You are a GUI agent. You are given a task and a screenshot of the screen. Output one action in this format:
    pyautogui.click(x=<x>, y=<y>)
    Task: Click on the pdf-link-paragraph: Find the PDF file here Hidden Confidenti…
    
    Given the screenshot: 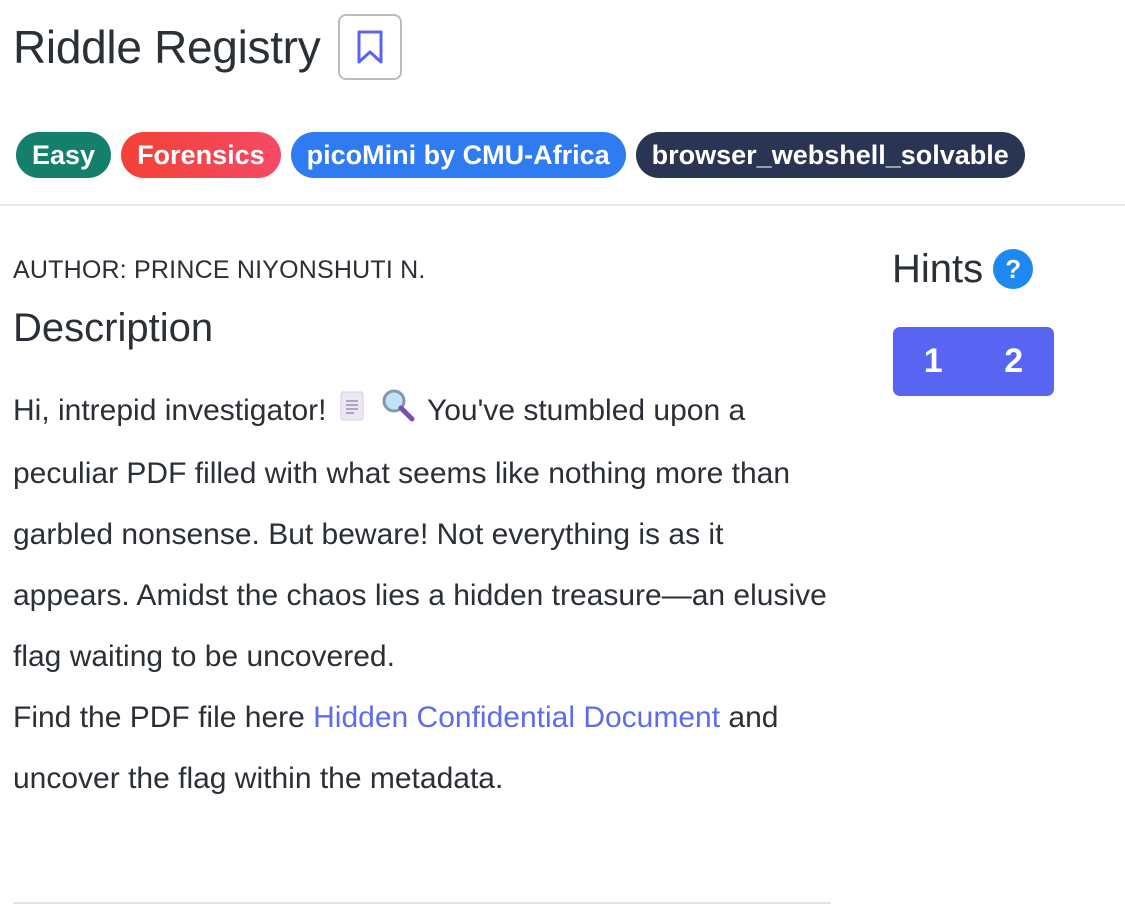 What is the action you would take?
    pyautogui.click(x=423, y=748)
    